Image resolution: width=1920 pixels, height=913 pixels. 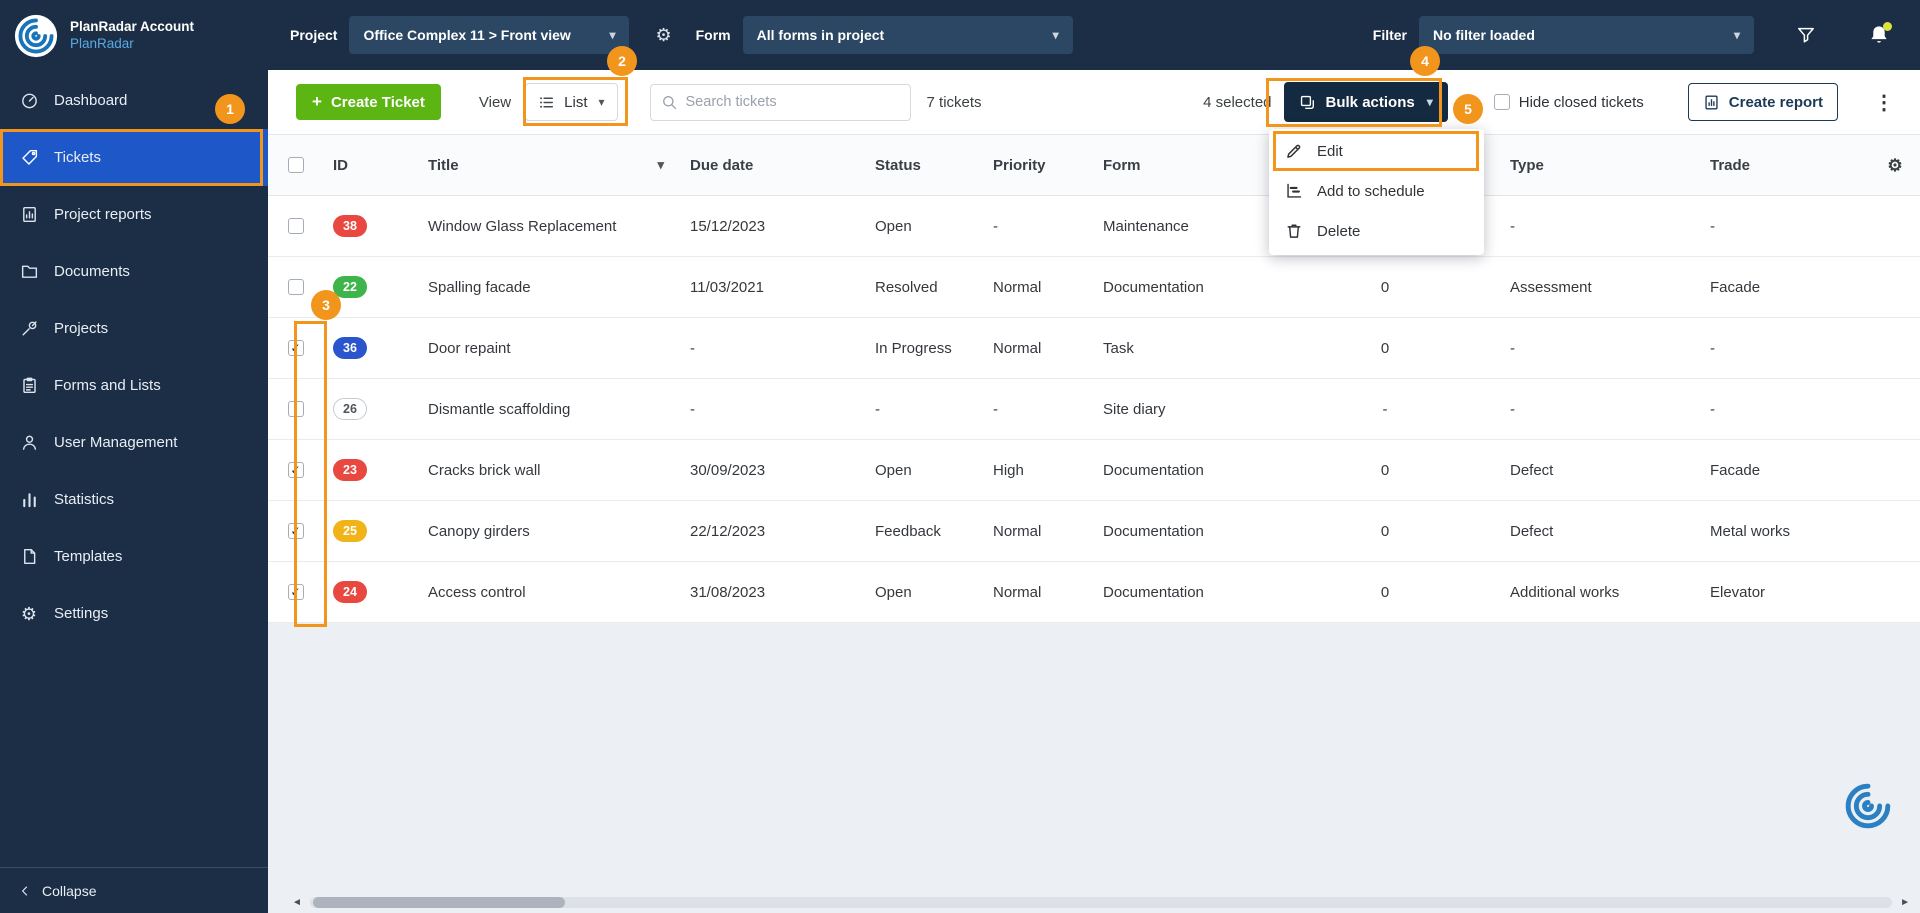 I want to click on project-dropdown: Office Complex 11 > Front view ▾, so click(x=489, y=35).